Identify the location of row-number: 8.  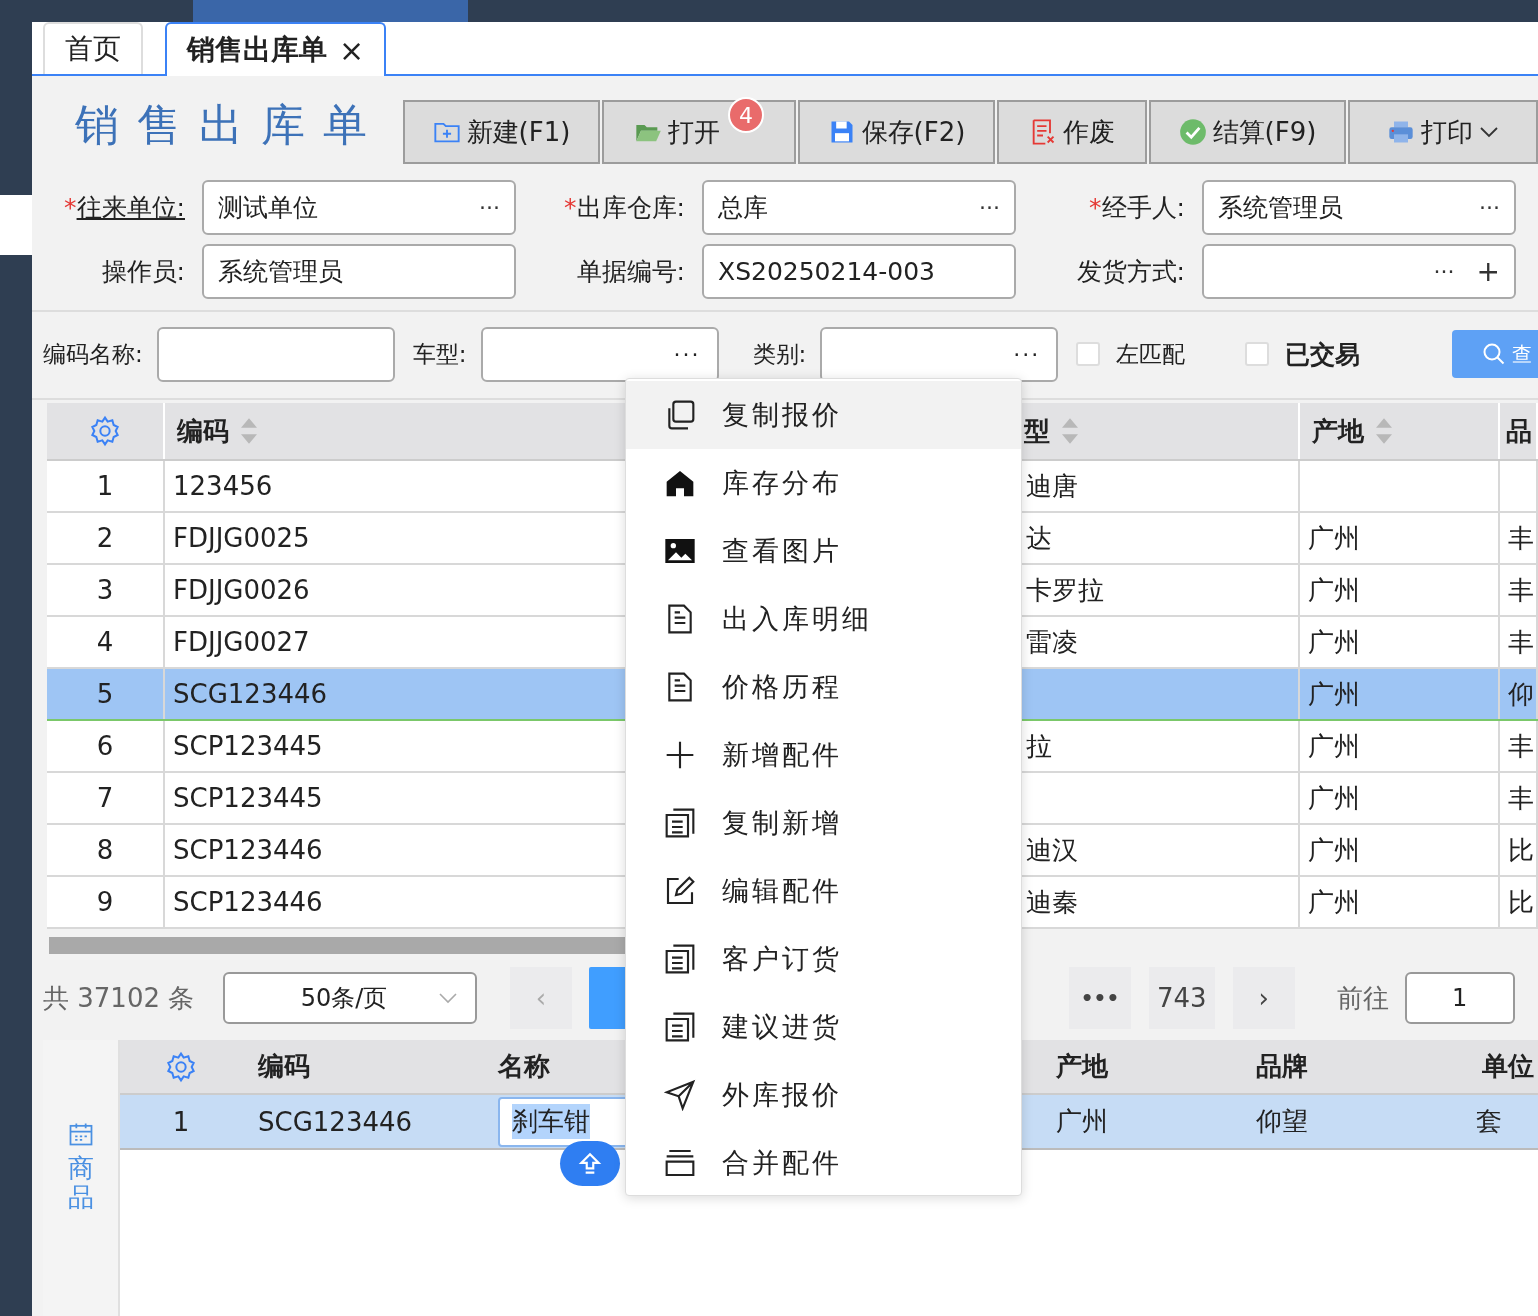
(105, 850).